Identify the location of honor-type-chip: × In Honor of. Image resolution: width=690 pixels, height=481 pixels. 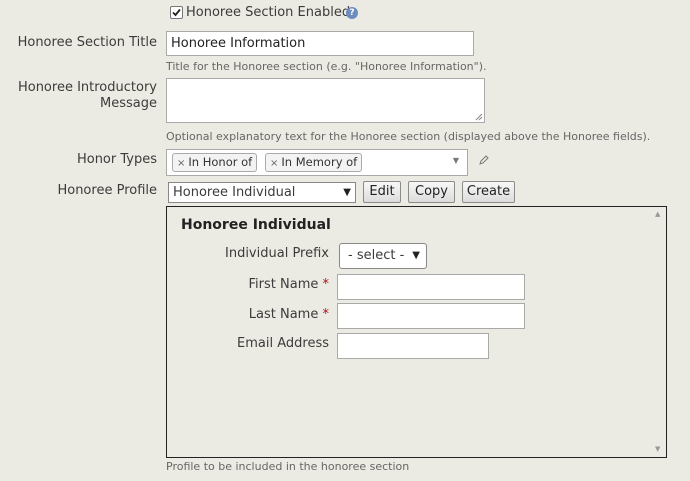
(215, 162).